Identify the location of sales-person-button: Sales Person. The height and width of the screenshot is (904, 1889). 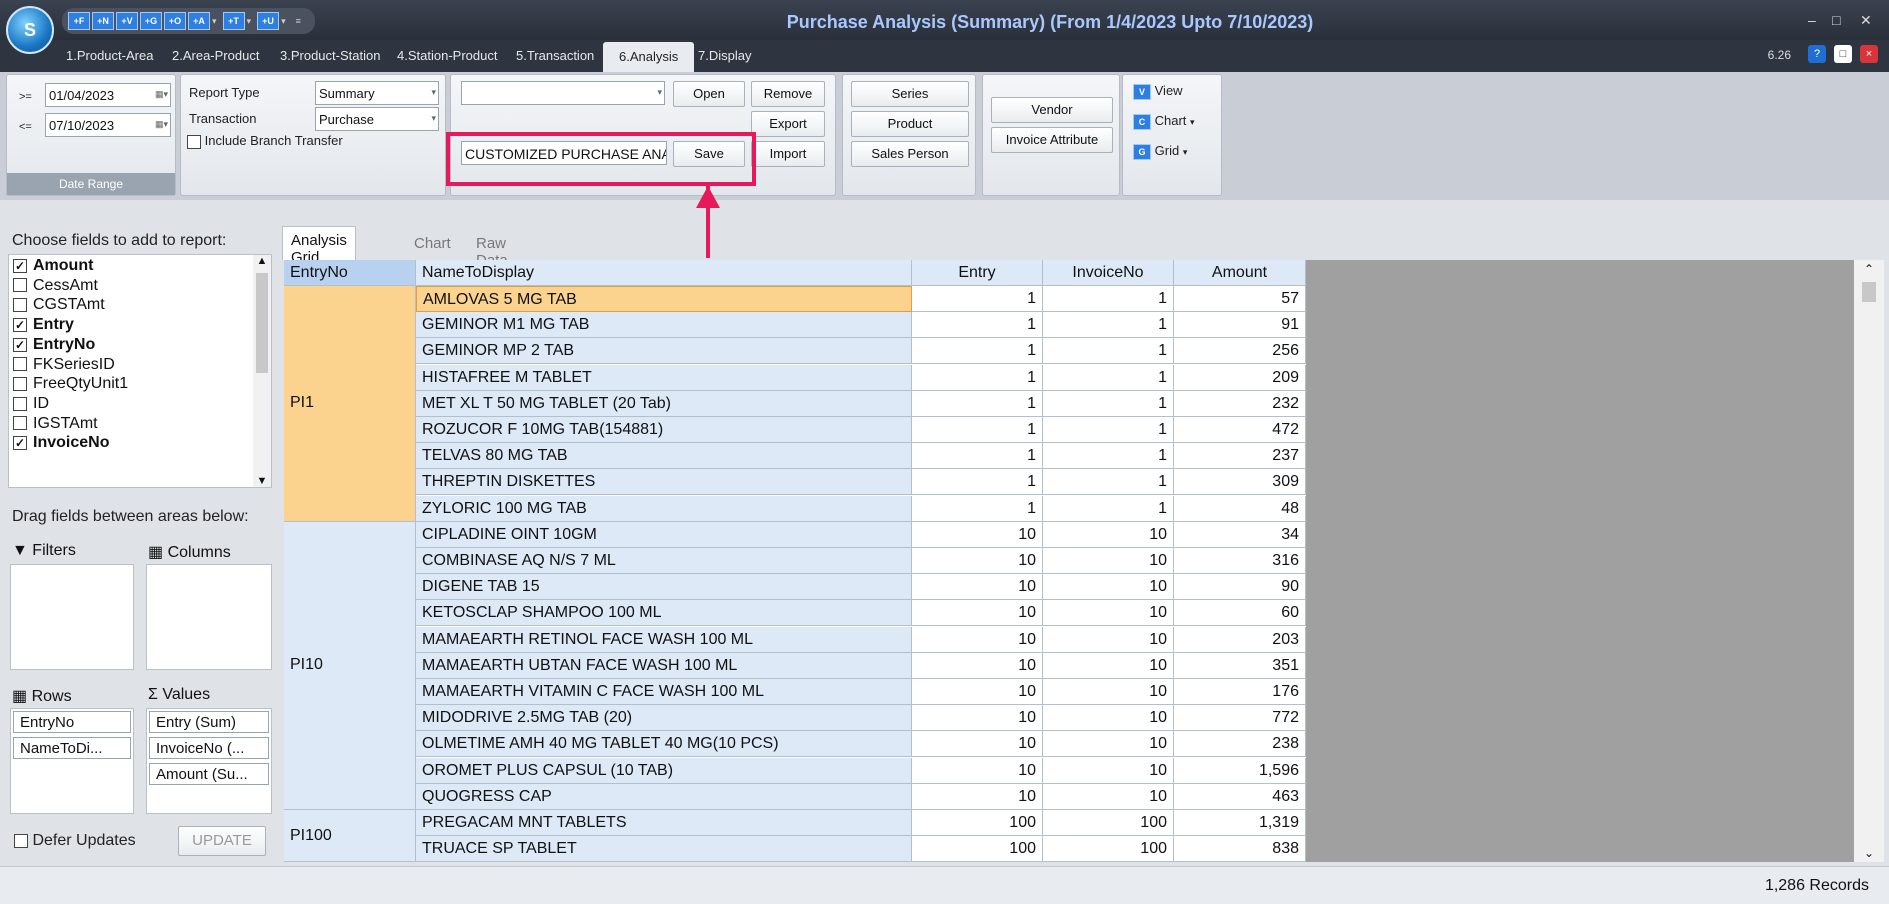
(910, 154).